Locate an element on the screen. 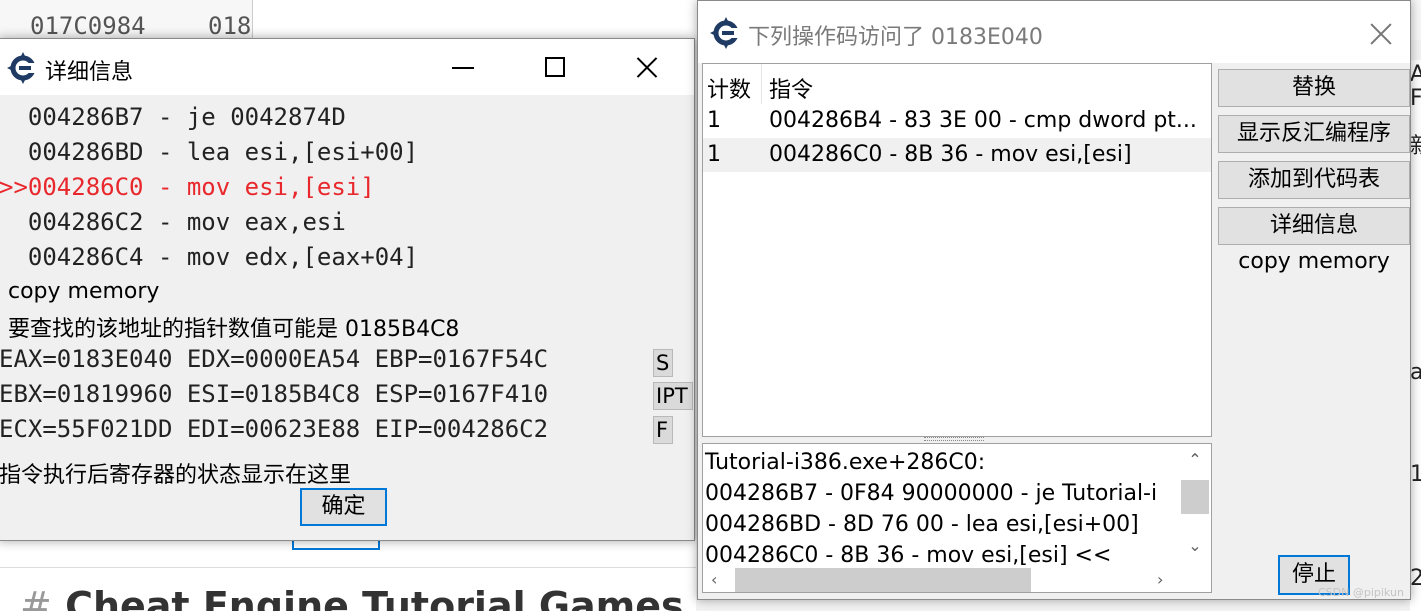 The width and height of the screenshot is (1421, 611). background-hex-value-2: 018 is located at coordinates (230, 26).